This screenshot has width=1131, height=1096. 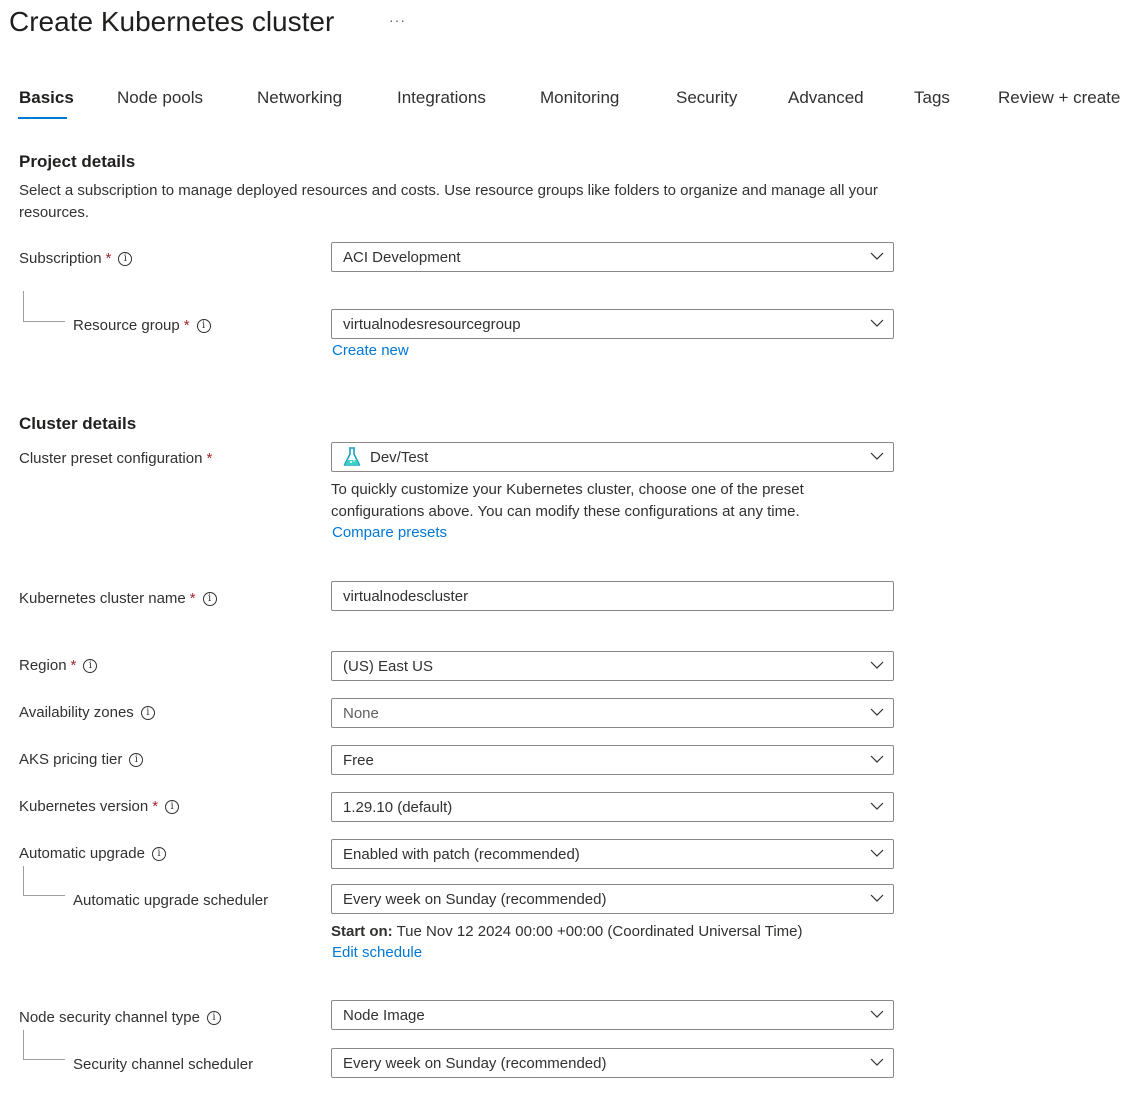 I want to click on tab-networking: Networking, so click(x=299, y=98).